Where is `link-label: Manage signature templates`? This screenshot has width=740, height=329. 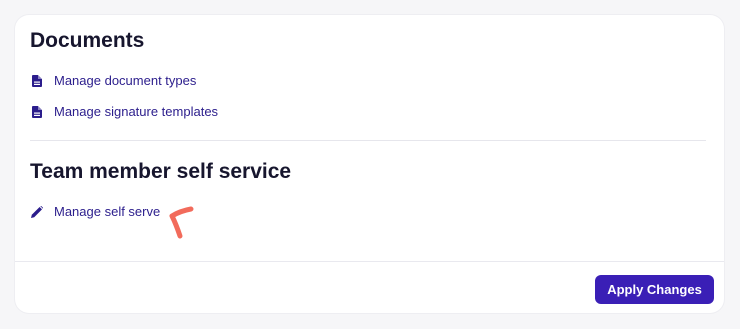 link-label: Manage signature templates is located at coordinates (136, 111).